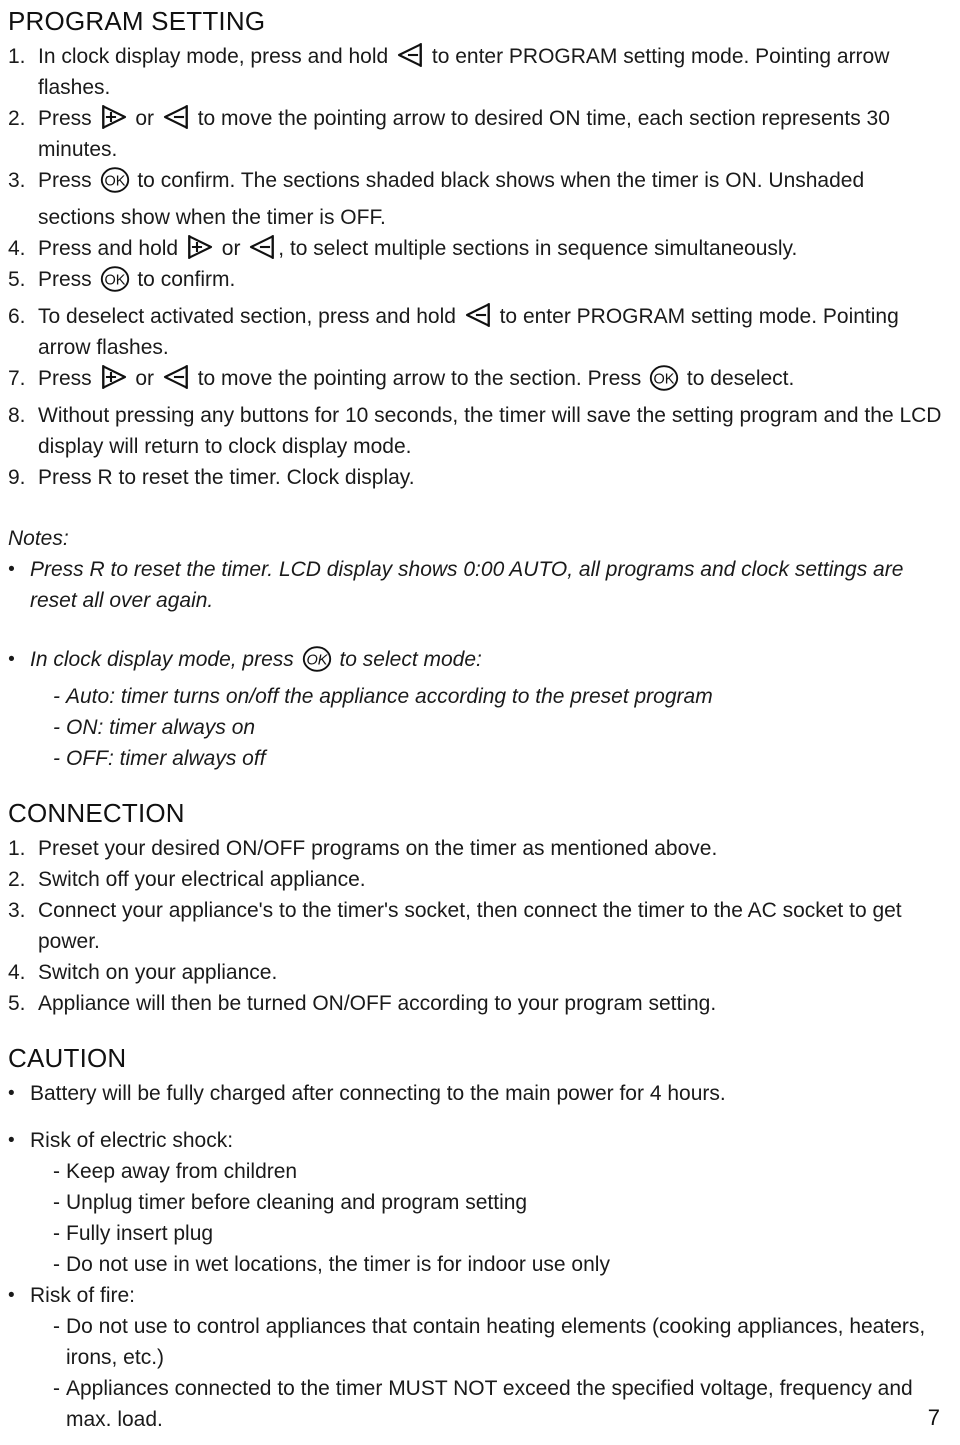 This screenshot has height=1445, width=960. What do you see at coordinates (17, 248) in the screenshot?
I see `program-step-number: 4.` at bounding box center [17, 248].